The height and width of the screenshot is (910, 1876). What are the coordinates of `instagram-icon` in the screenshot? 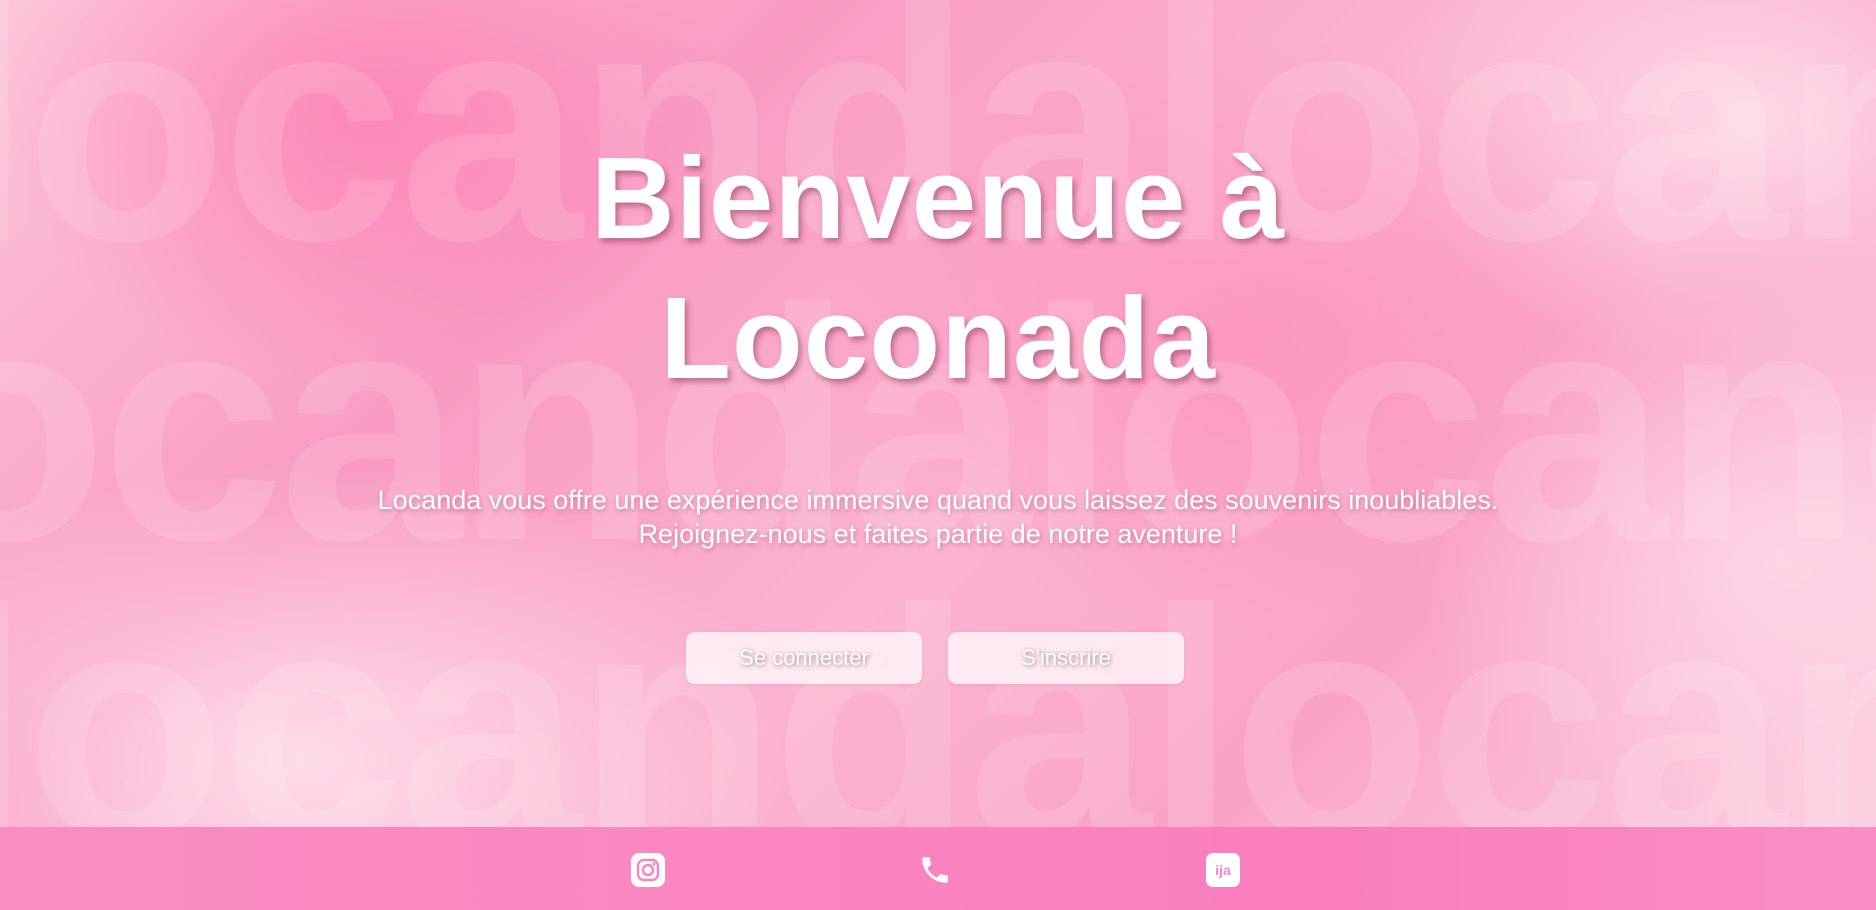 It's located at (648, 870).